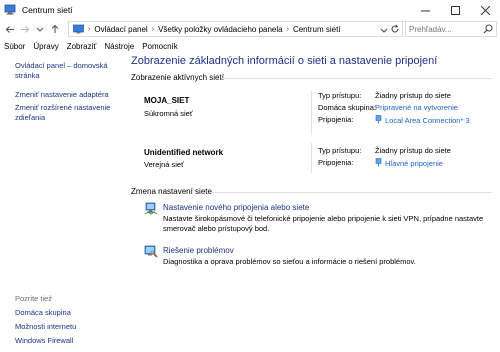  Describe the element at coordinates (347, 107) in the screenshot. I see `homegroup-label: Domáca skupina:` at that location.